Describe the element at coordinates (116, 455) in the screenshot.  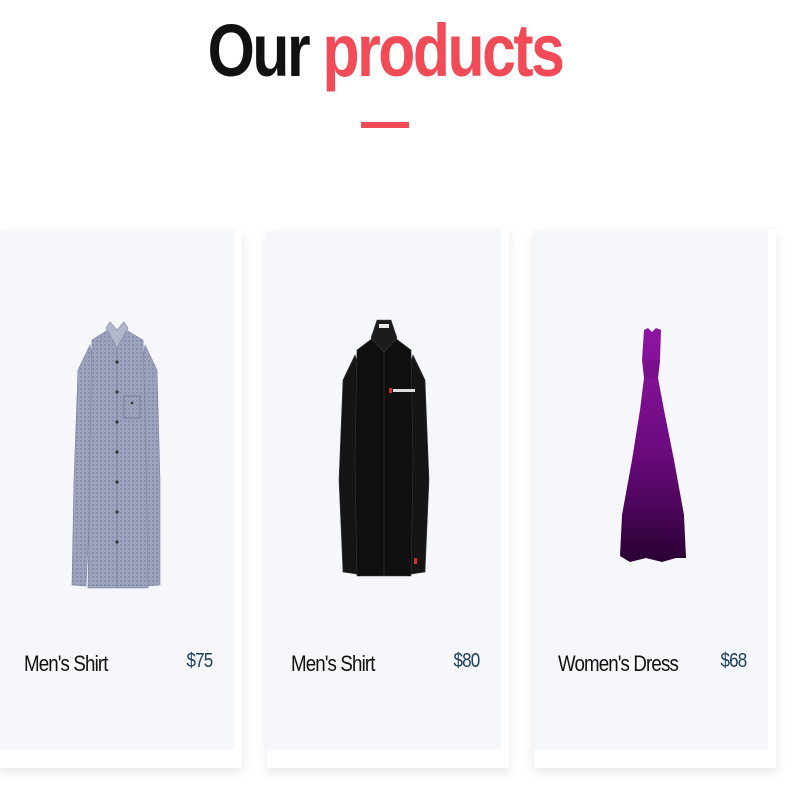
I see `grey-shirt-image` at that location.